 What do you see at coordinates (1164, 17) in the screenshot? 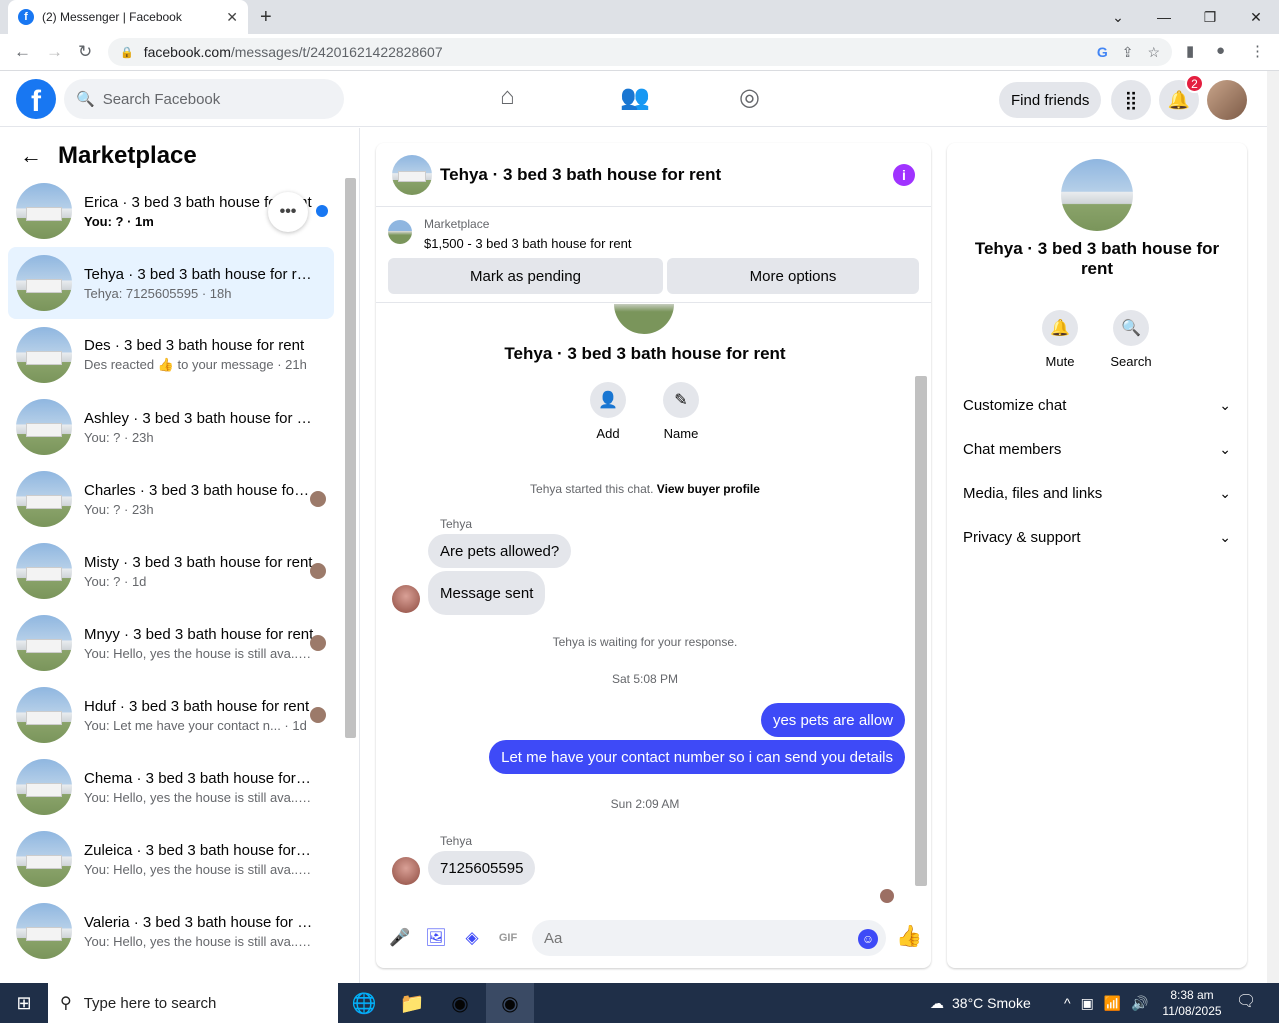
I see `minimize-icon: —` at bounding box center [1164, 17].